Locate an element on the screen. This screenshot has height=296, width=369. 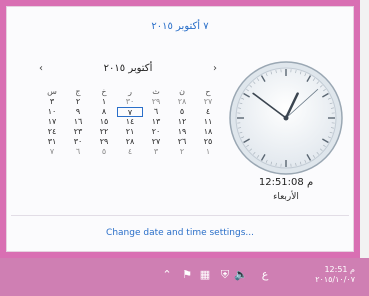
month-year-label: أكتوبر ٢٠١٥ is located at coordinates (128, 68).